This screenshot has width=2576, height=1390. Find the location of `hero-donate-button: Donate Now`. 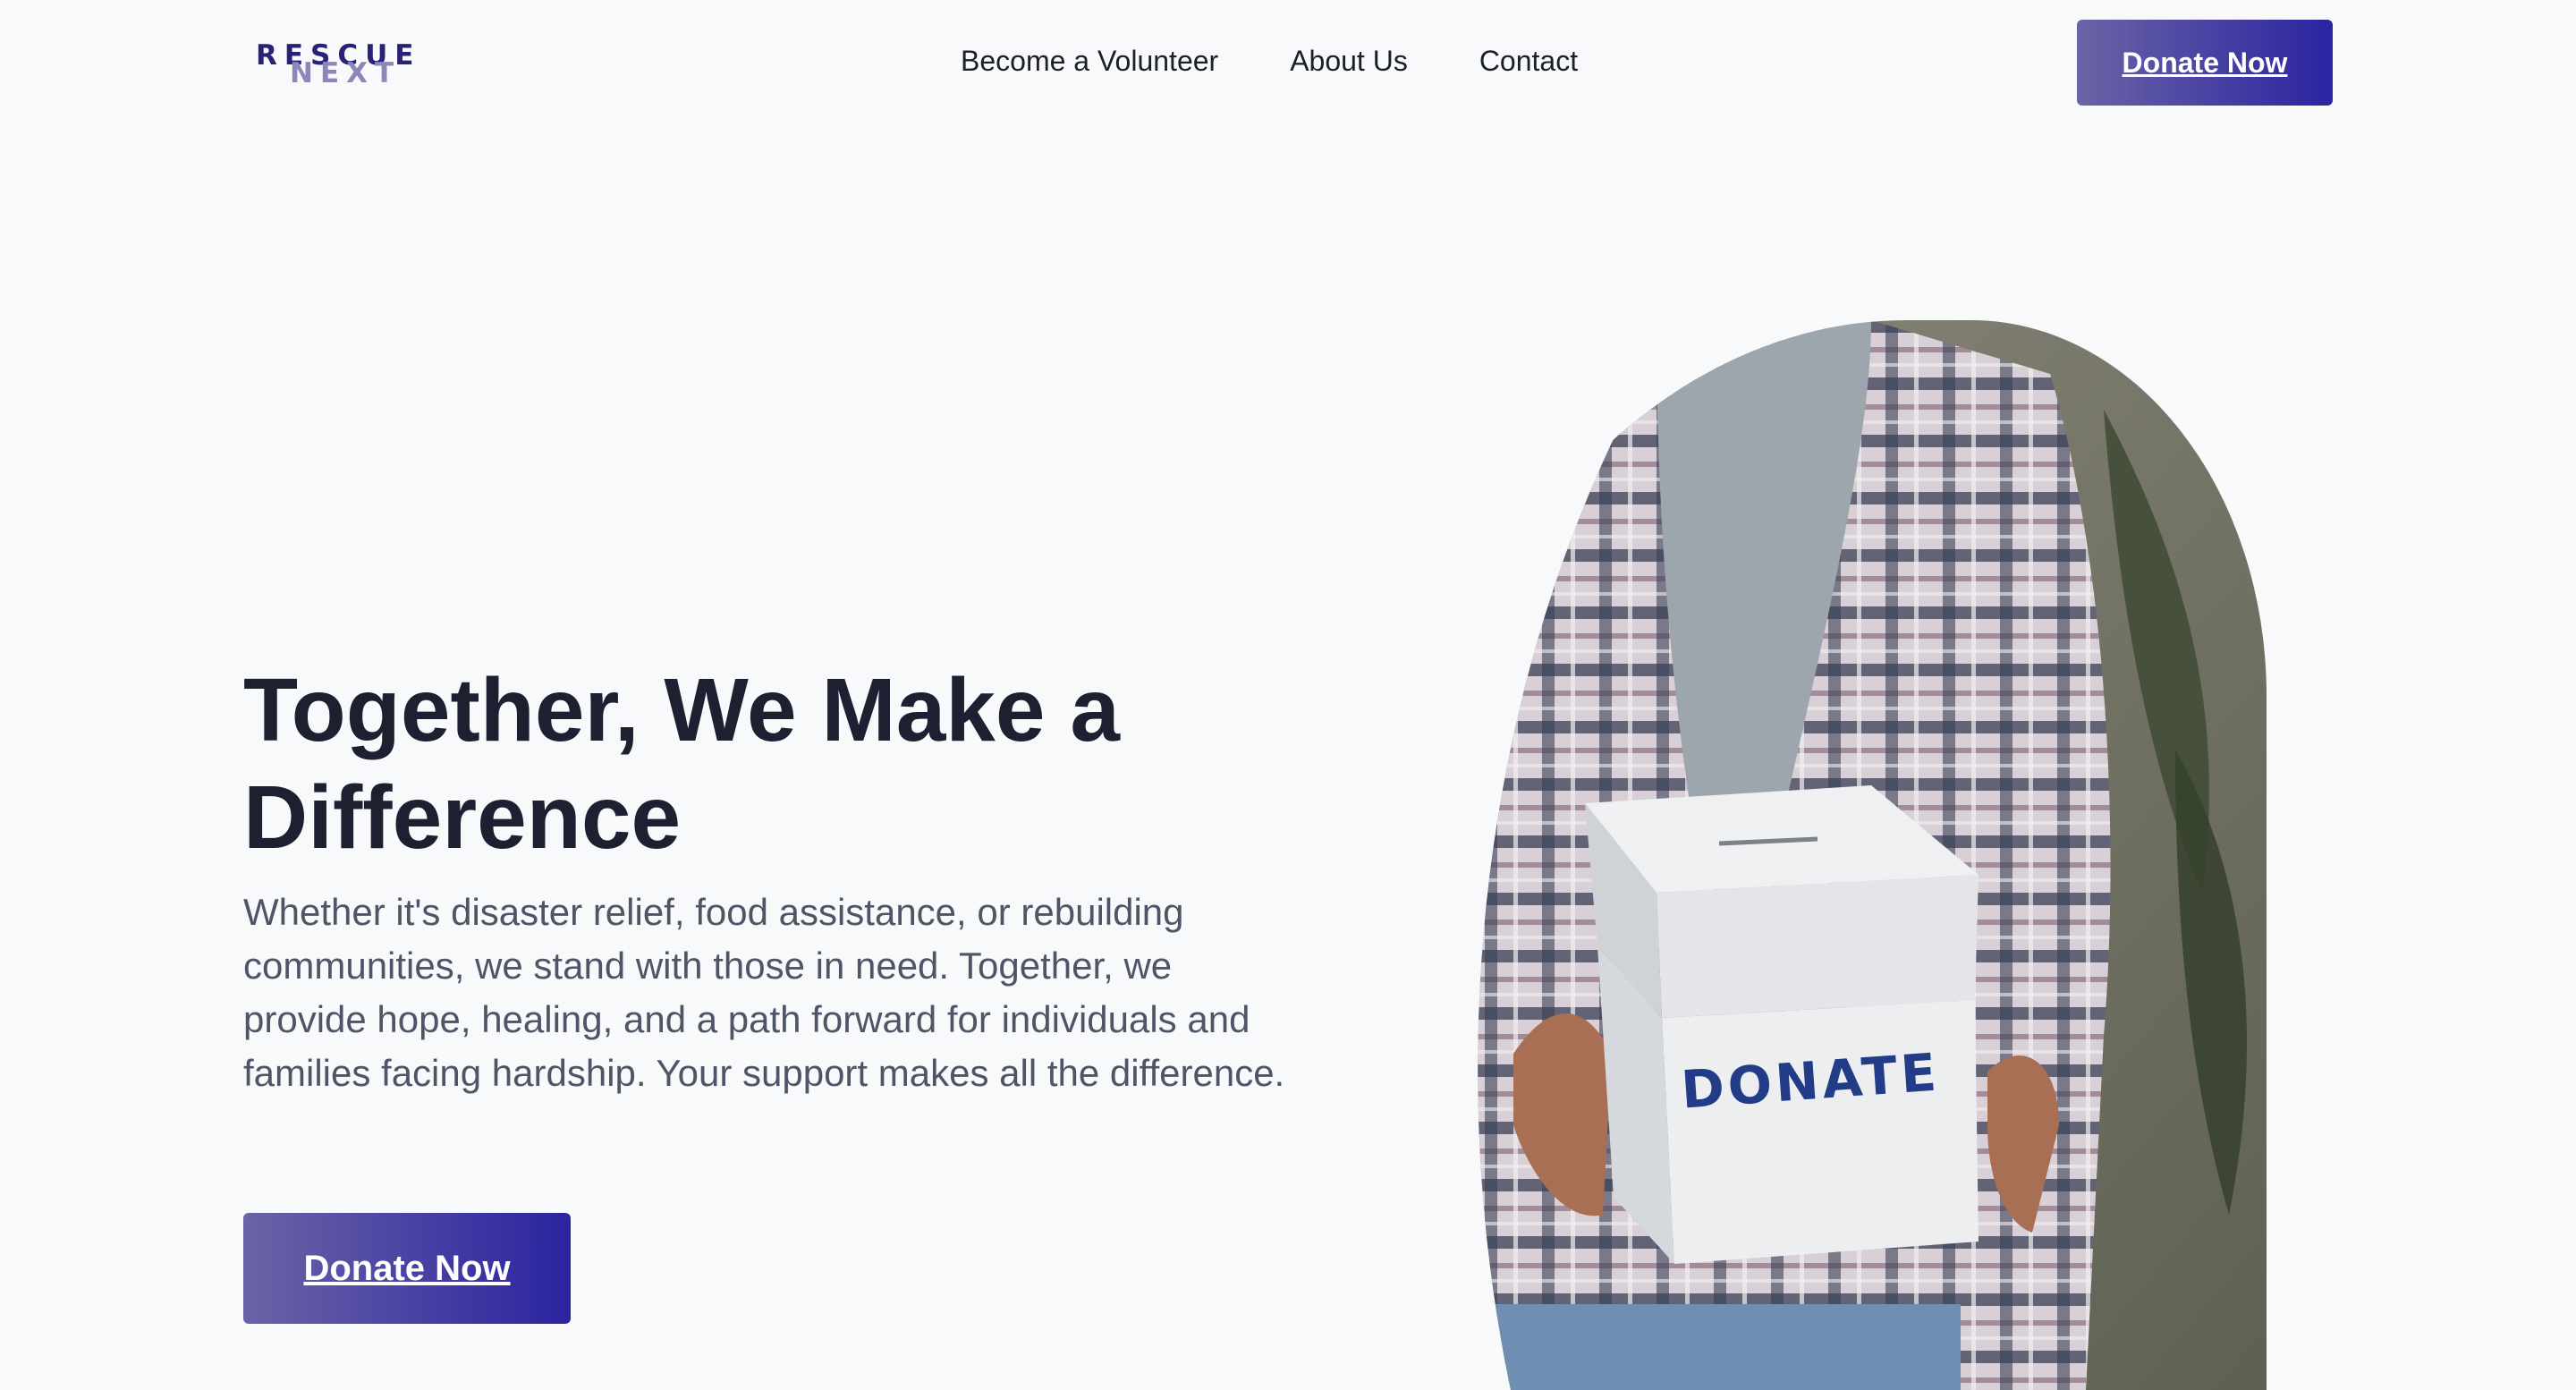

hero-donate-button: Donate Now is located at coordinates (407, 1268).